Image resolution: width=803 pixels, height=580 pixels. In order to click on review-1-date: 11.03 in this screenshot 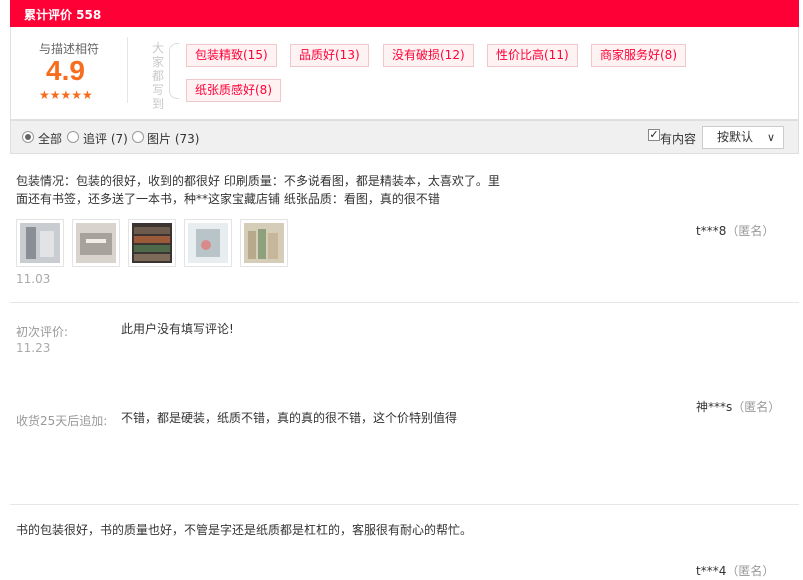, I will do `click(33, 279)`.